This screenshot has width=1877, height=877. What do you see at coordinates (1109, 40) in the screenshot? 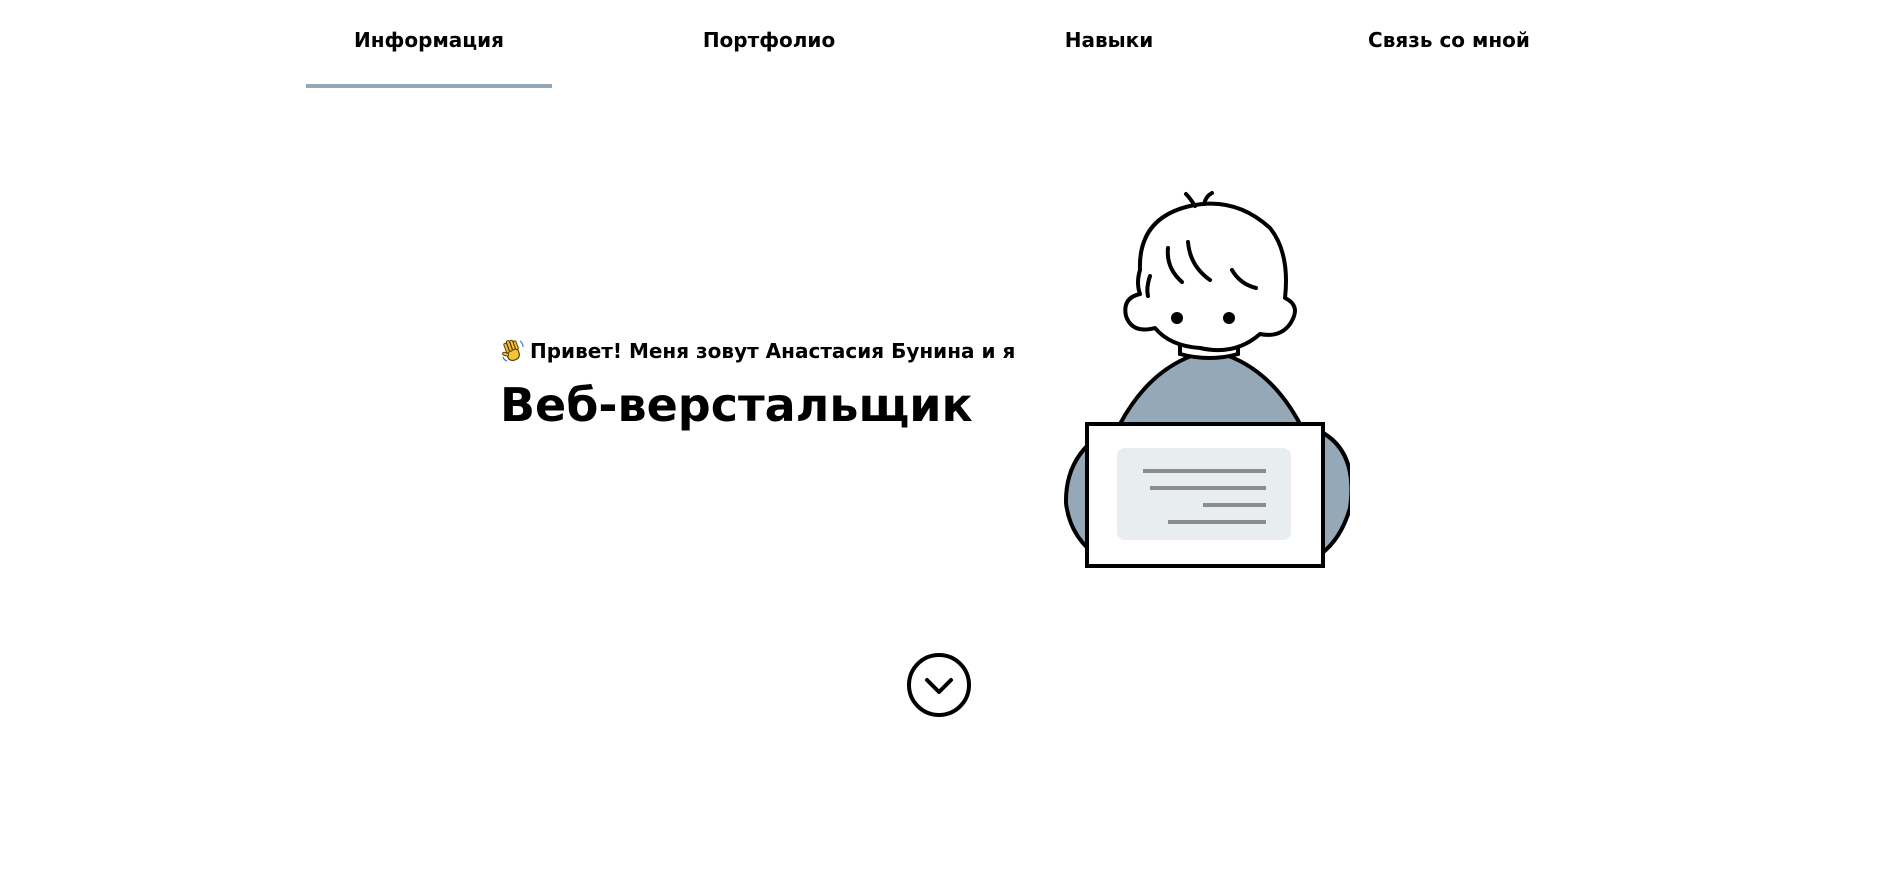
I see `tab-label: Навыки` at bounding box center [1109, 40].